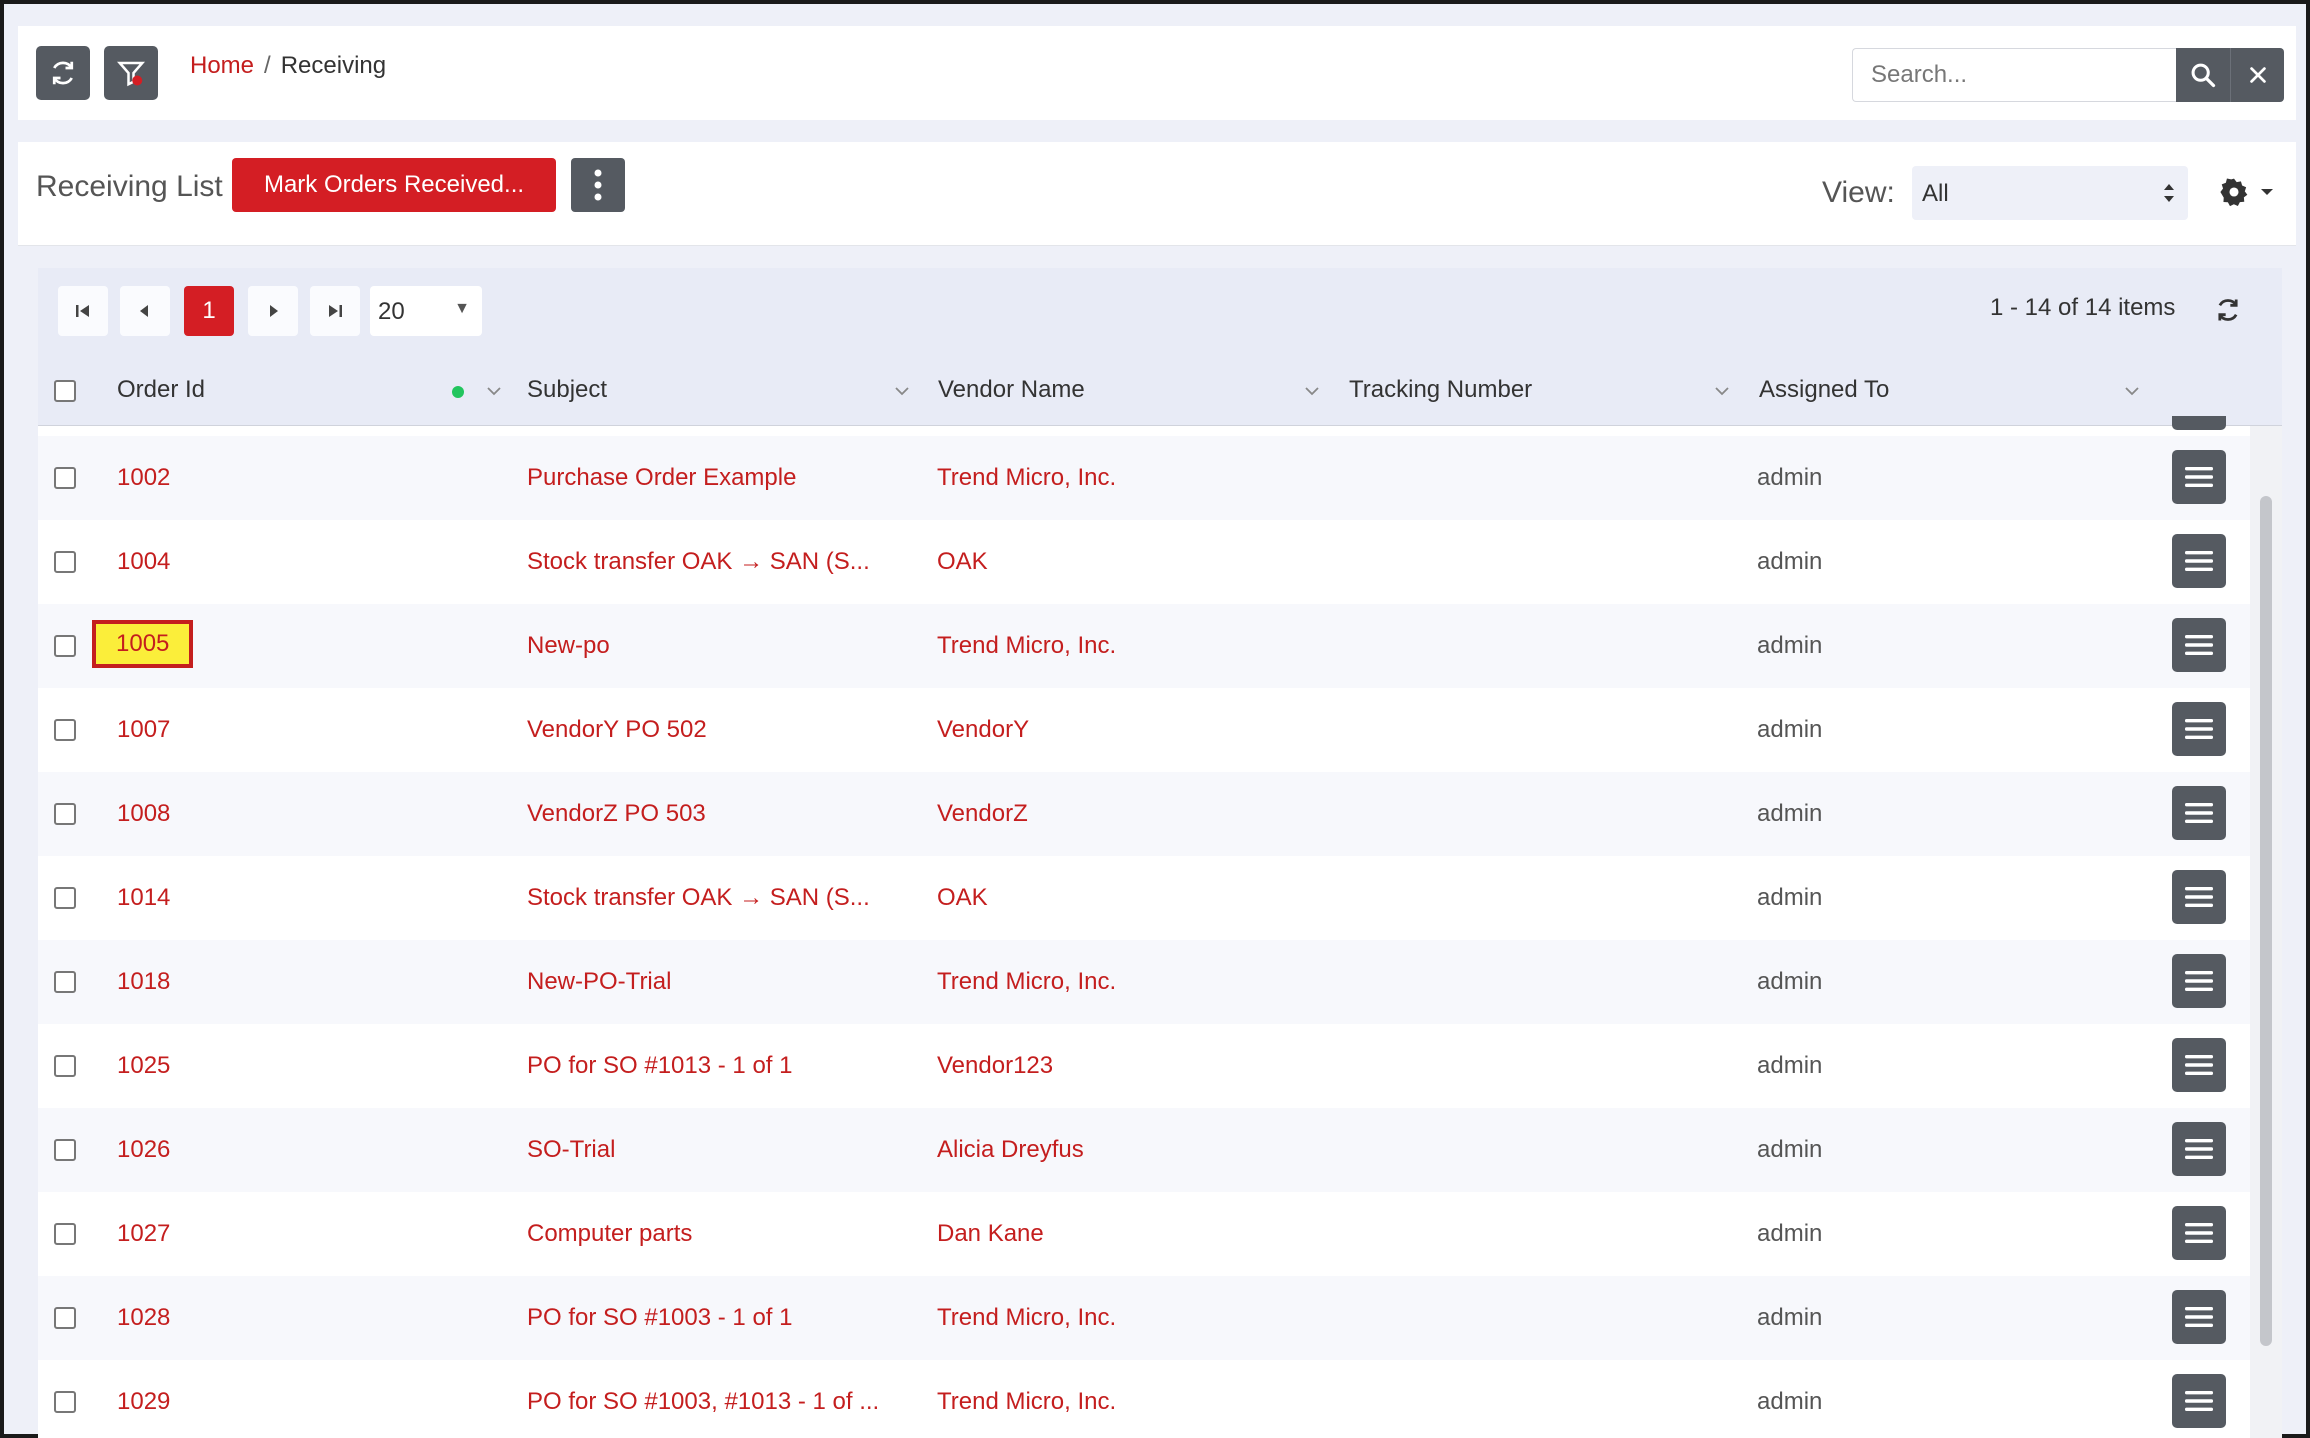 The image size is (2310, 1438). Describe the element at coordinates (145, 311) in the screenshot. I see `prev-page-button` at that location.